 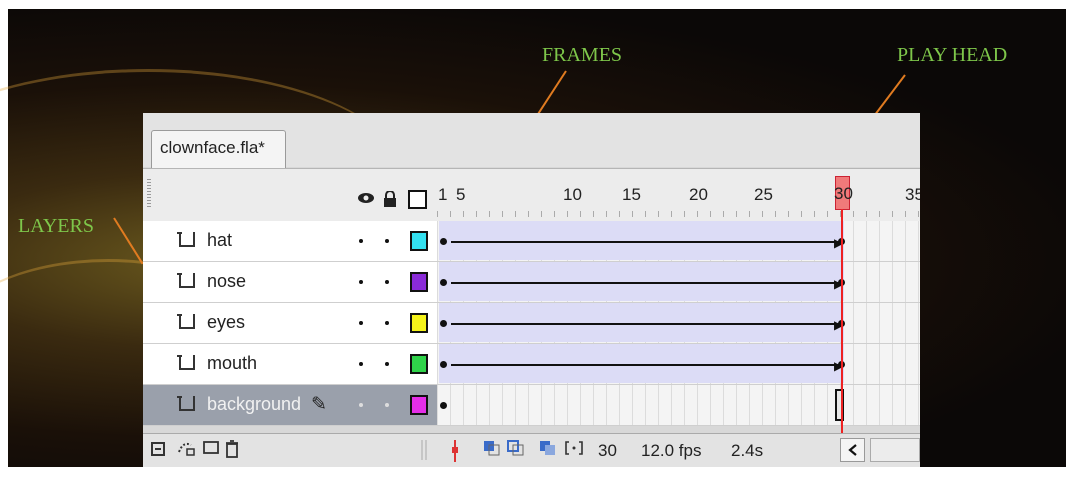 I want to click on frame-ruler-ticks, so click(x=678, y=214).